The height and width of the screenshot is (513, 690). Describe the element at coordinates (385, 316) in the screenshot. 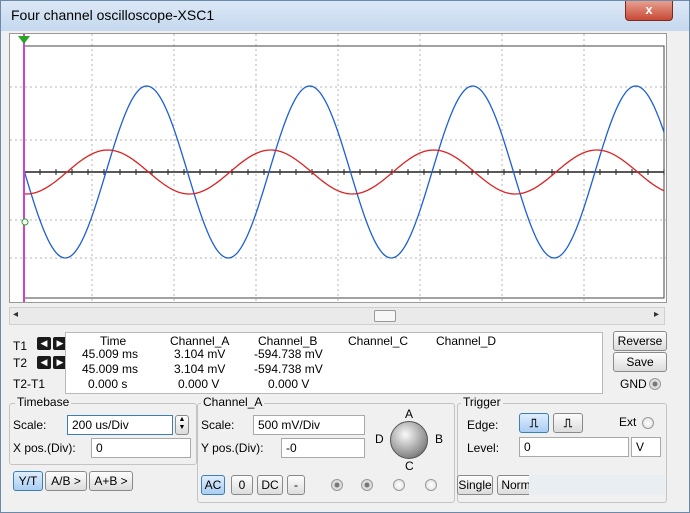

I see `scroll-thumb` at that location.